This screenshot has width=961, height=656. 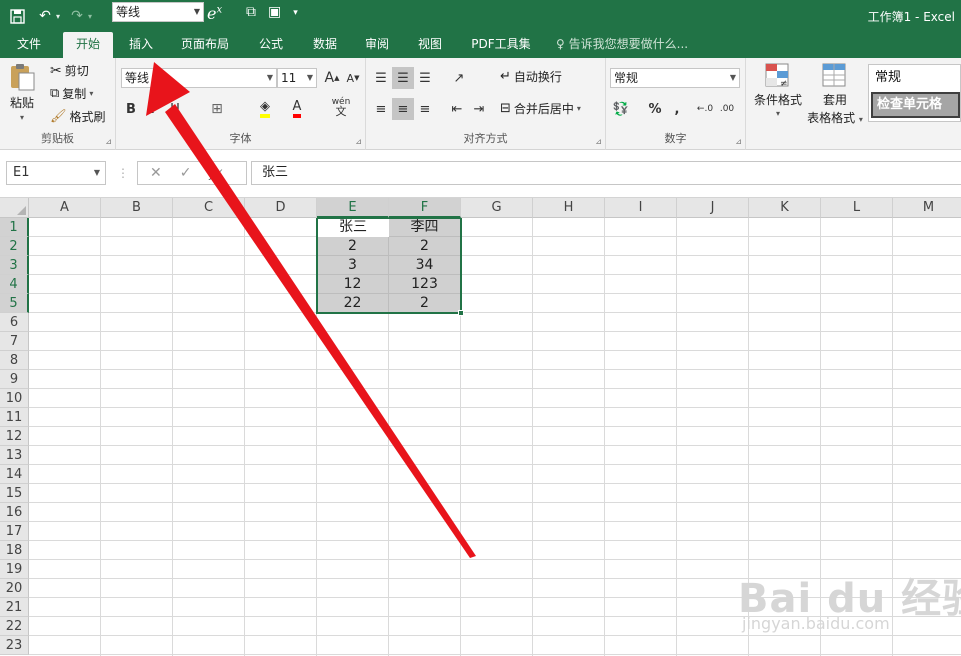 What do you see at coordinates (531, 76) in the screenshot?
I see `wrap-text-button: ↵ 自动换行` at bounding box center [531, 76].